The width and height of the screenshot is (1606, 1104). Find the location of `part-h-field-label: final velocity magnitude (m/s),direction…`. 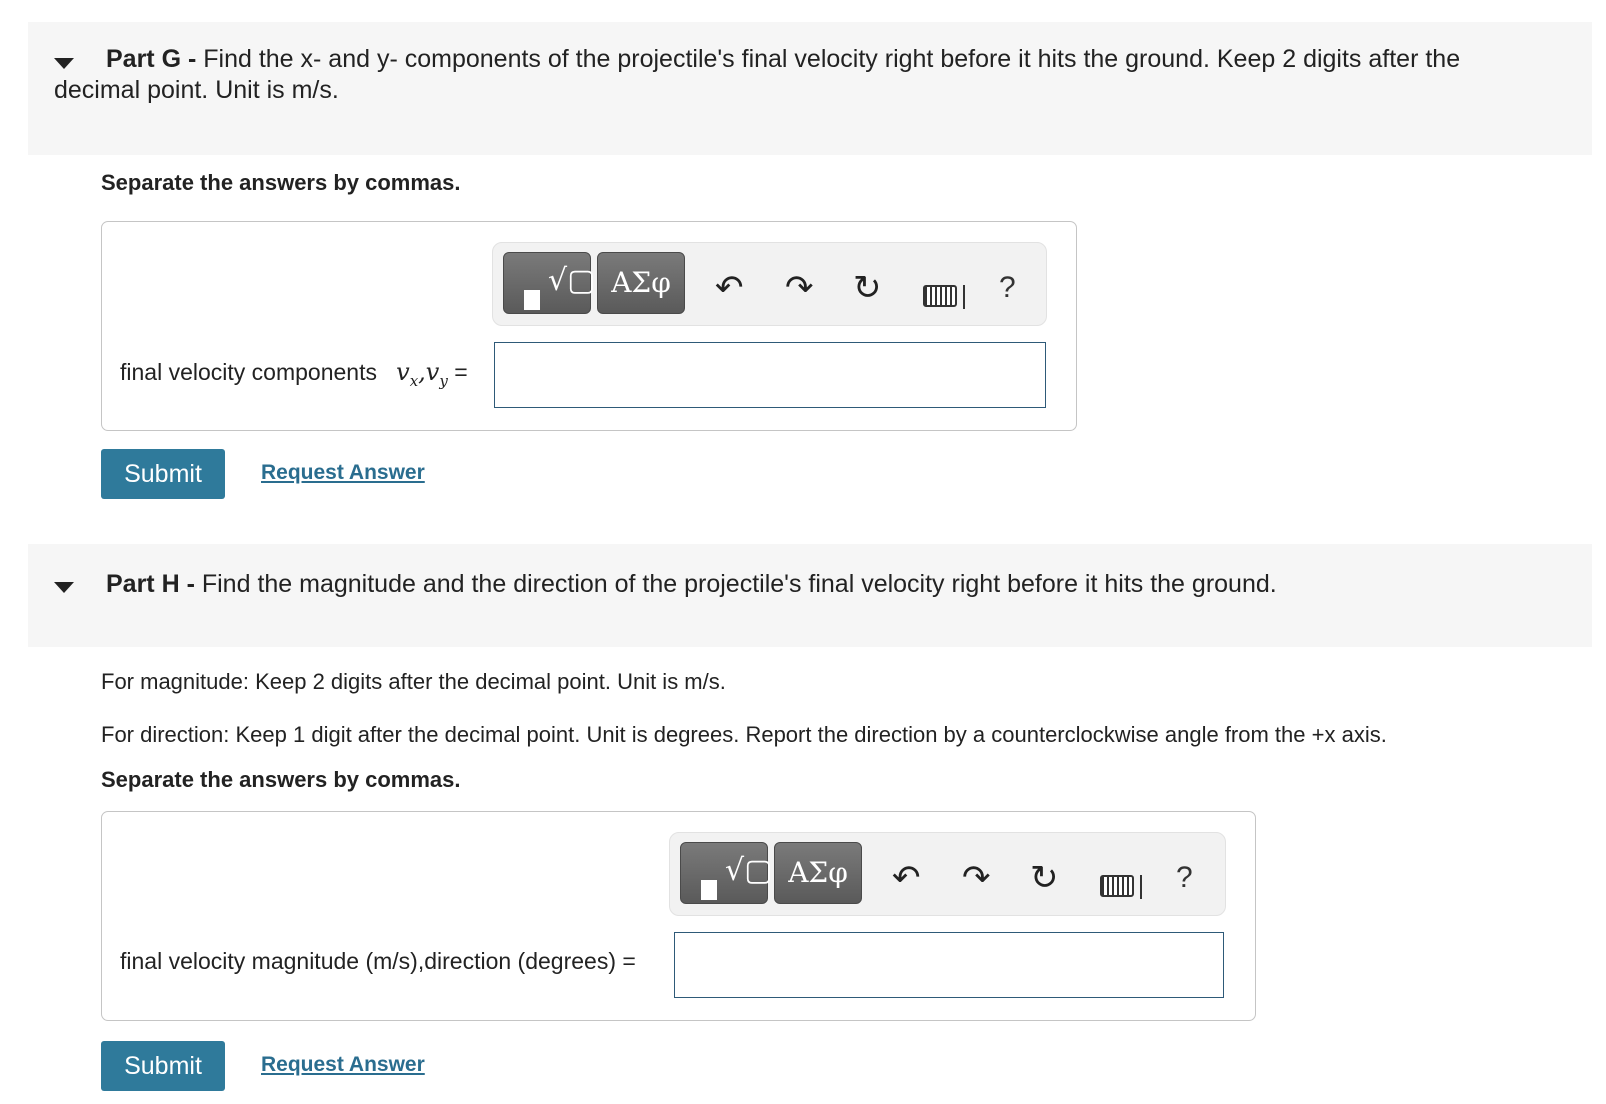

part-h-field-label: final velocity magnitude (m/s),direction… is located at coordinates (378, 961).